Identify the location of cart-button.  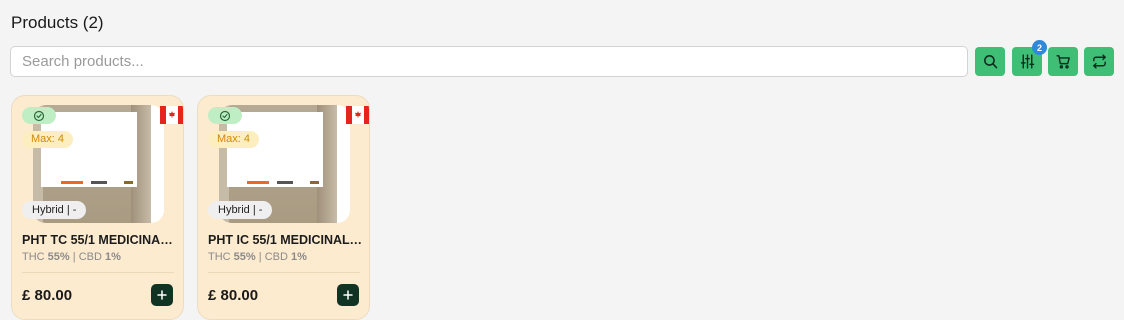
(1063, 61).